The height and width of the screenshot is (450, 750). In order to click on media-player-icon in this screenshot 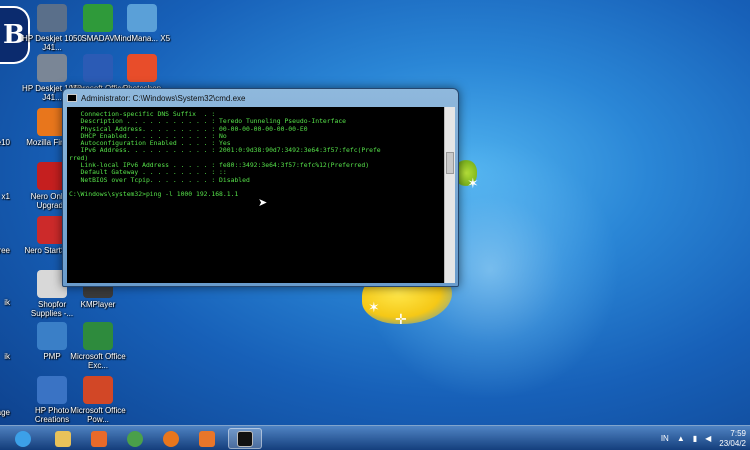, I will do `click(99, 438)`.